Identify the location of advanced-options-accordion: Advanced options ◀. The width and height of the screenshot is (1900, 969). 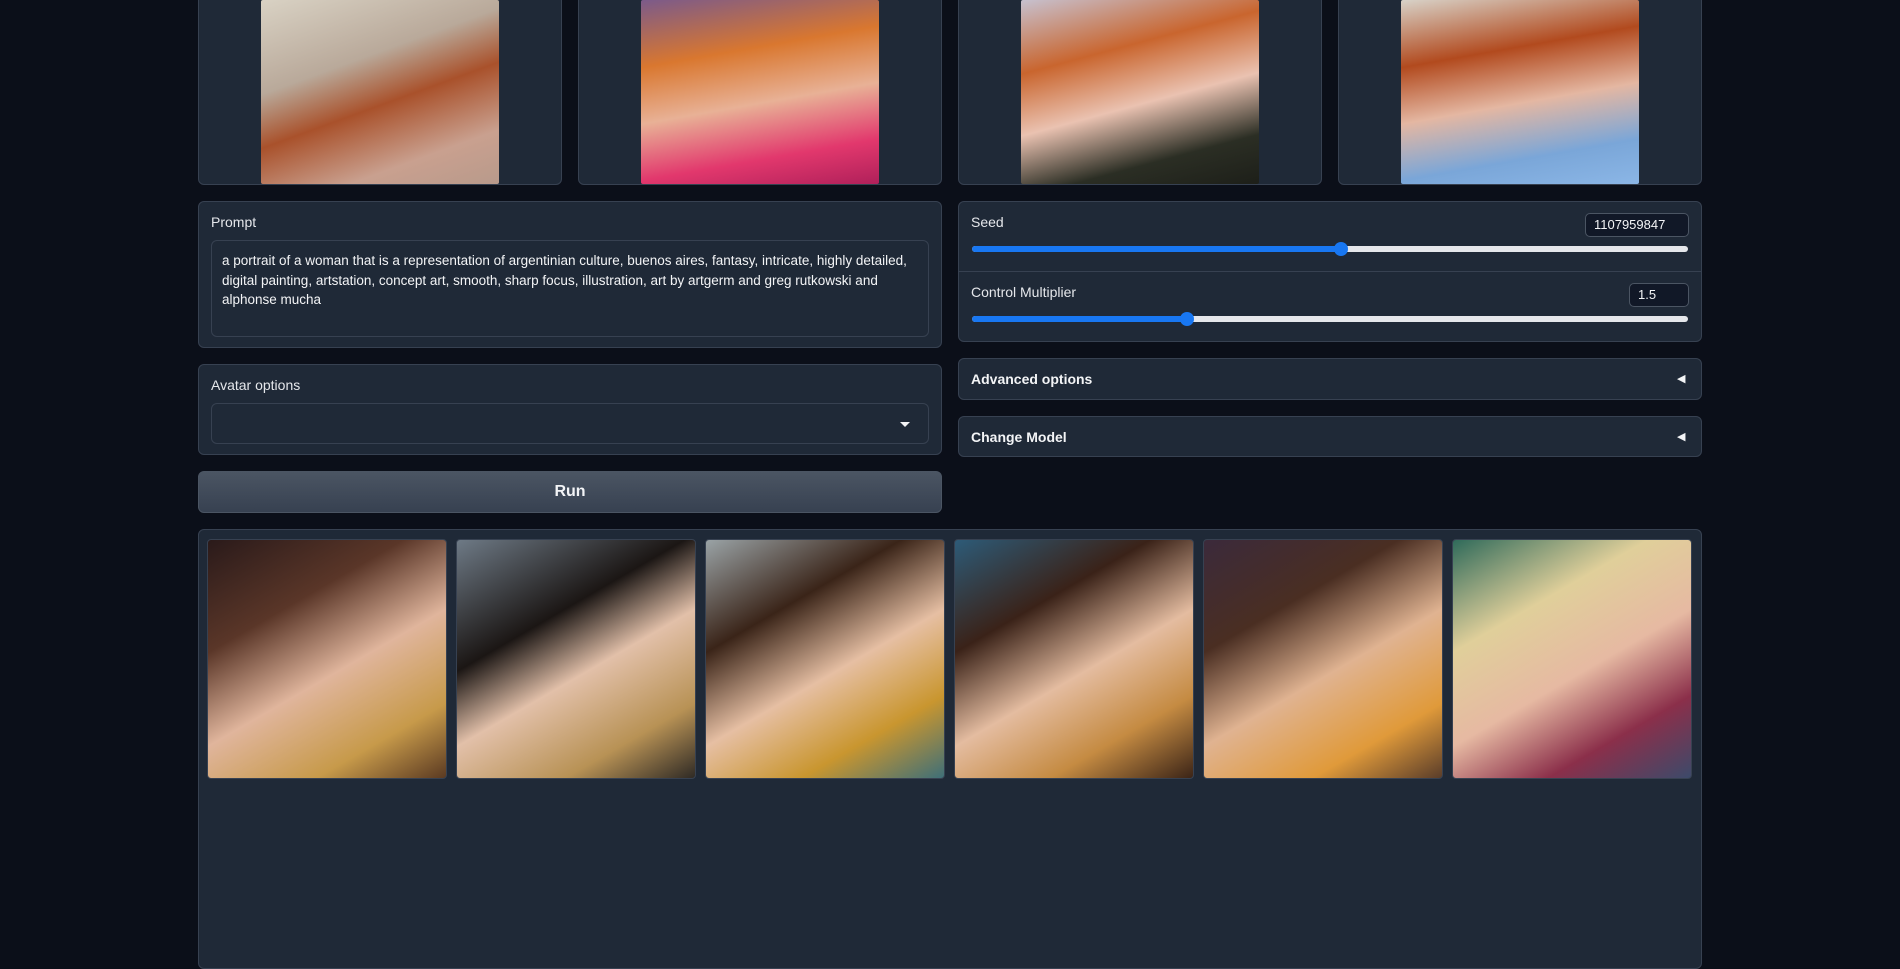
(1330, 379).